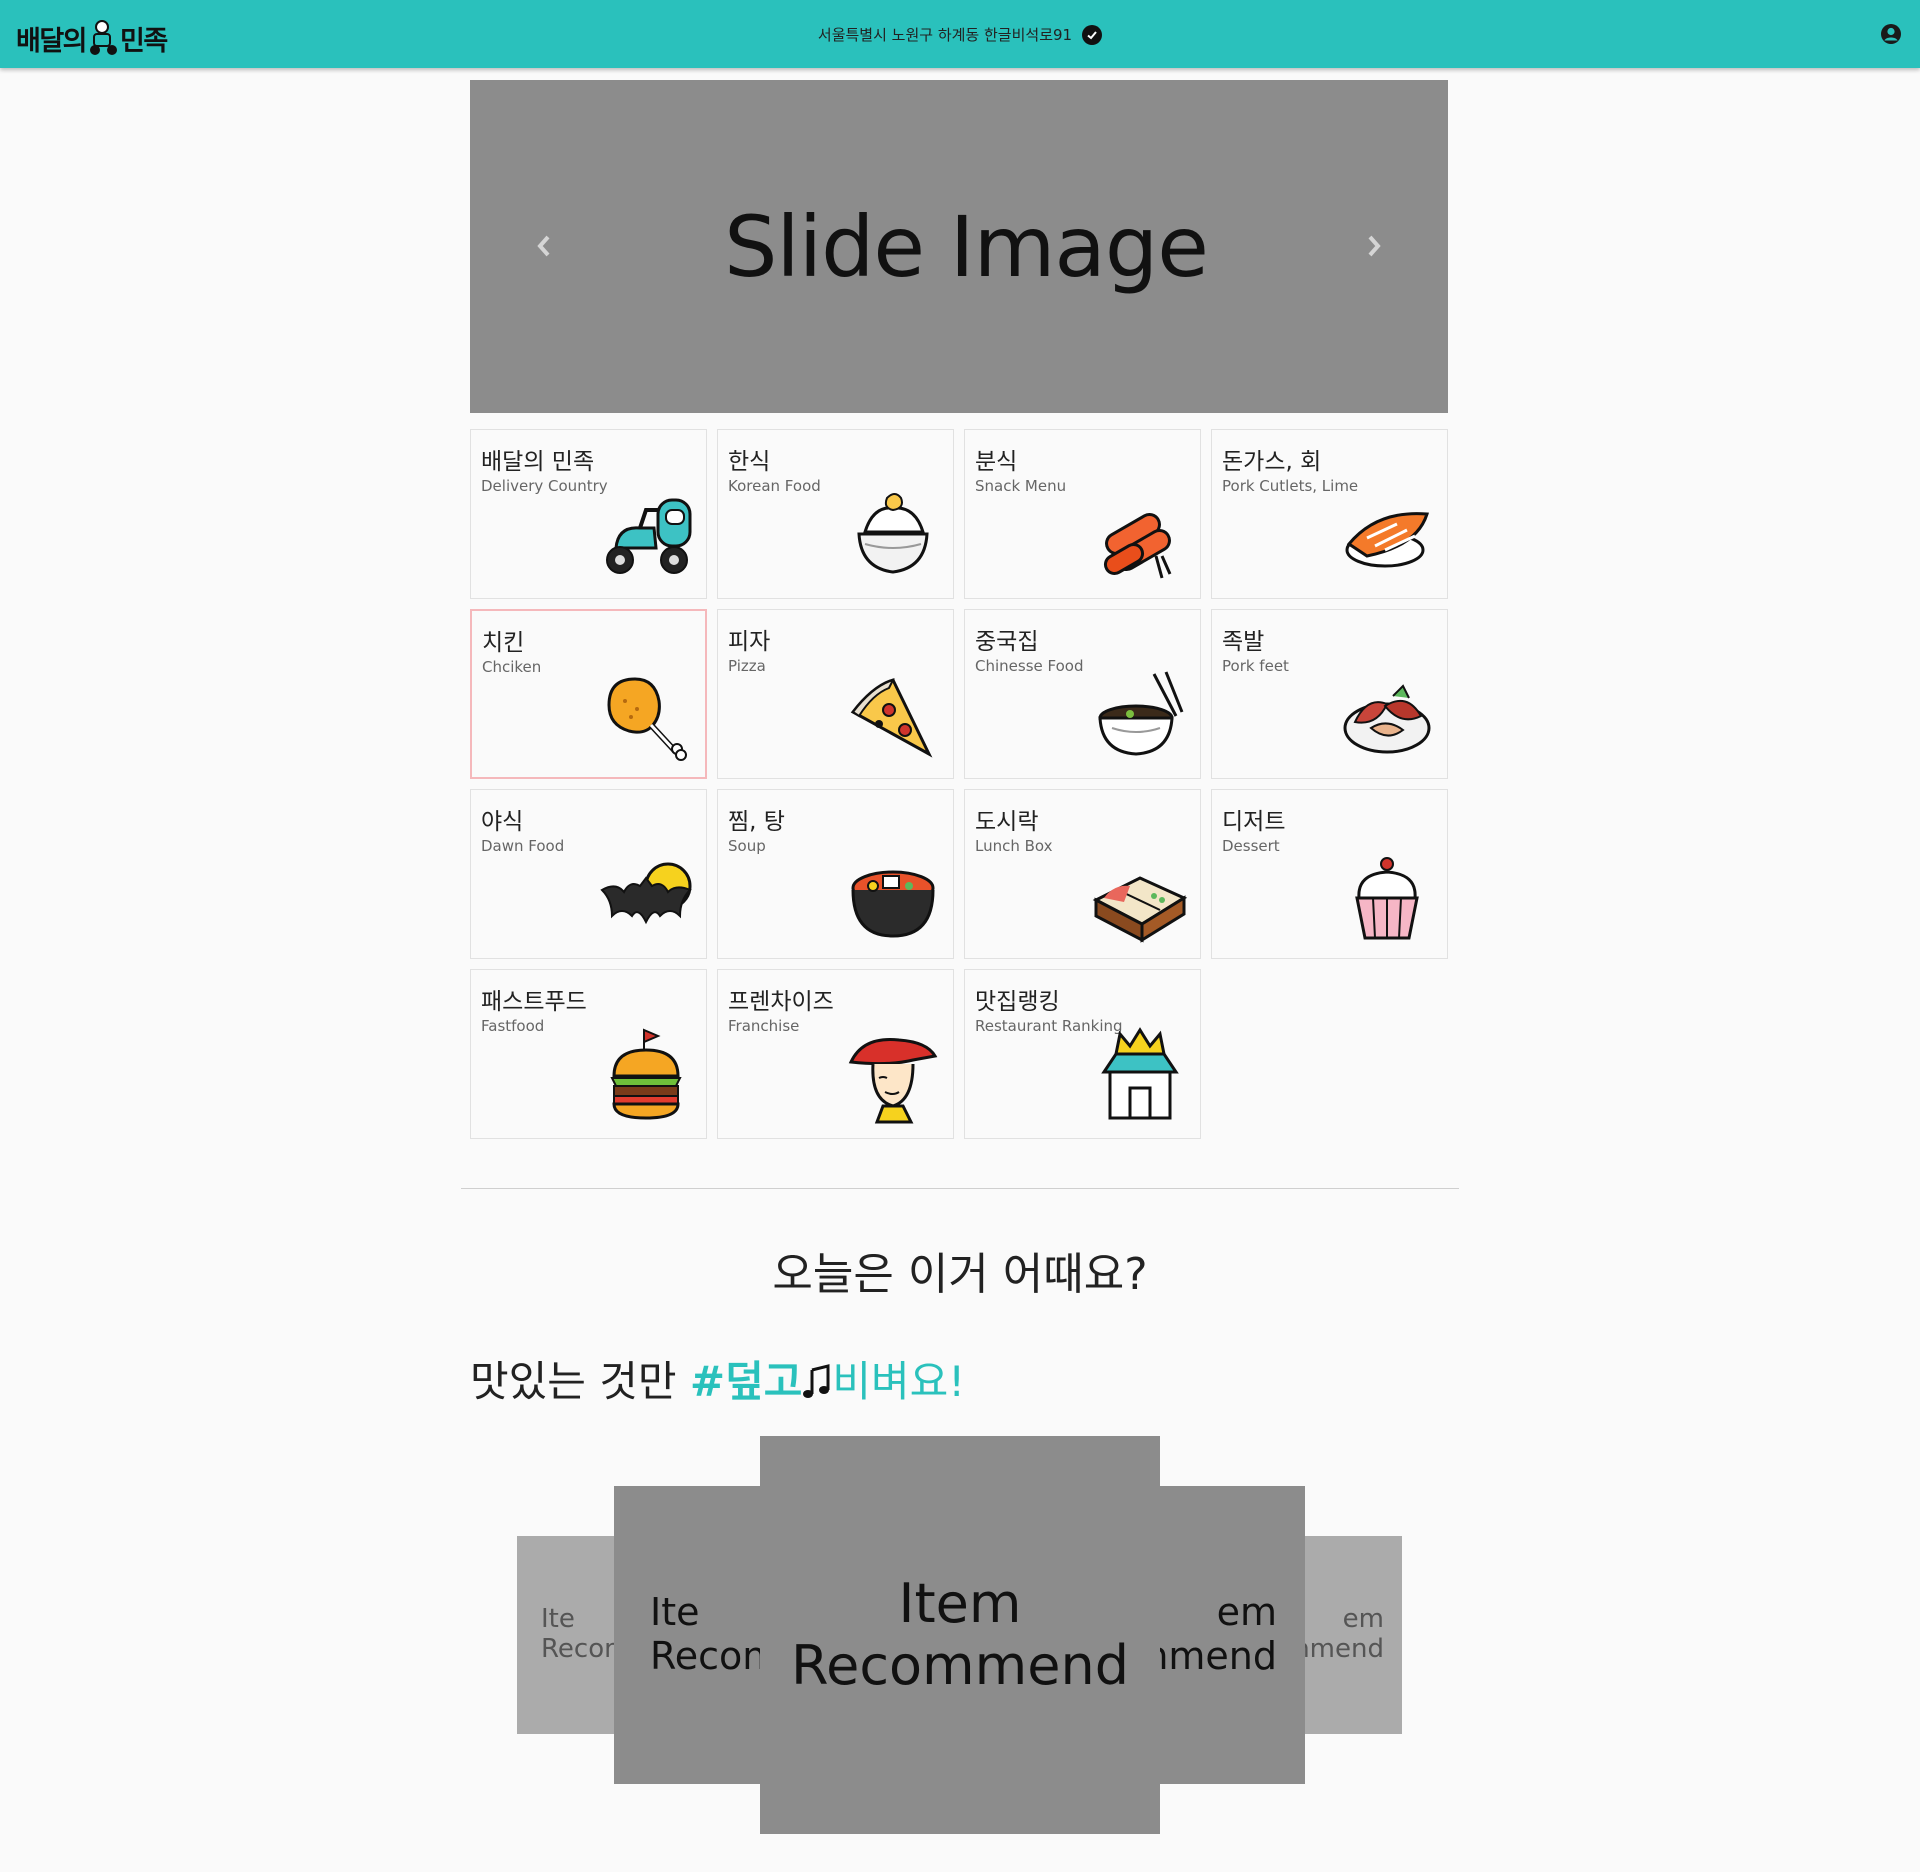  Describe the element at coordinates (1021, 486) in the screenshot. I see `category-subtitle: Snack Menu` at that location.